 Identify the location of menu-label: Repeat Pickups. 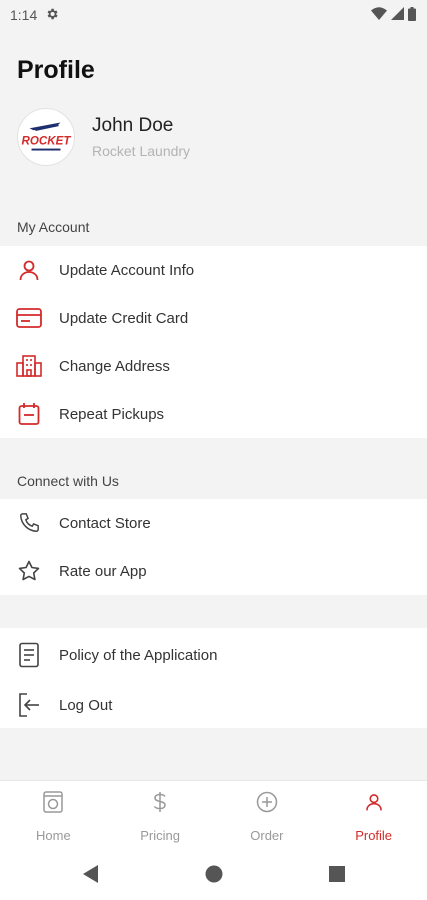
(112, 414).